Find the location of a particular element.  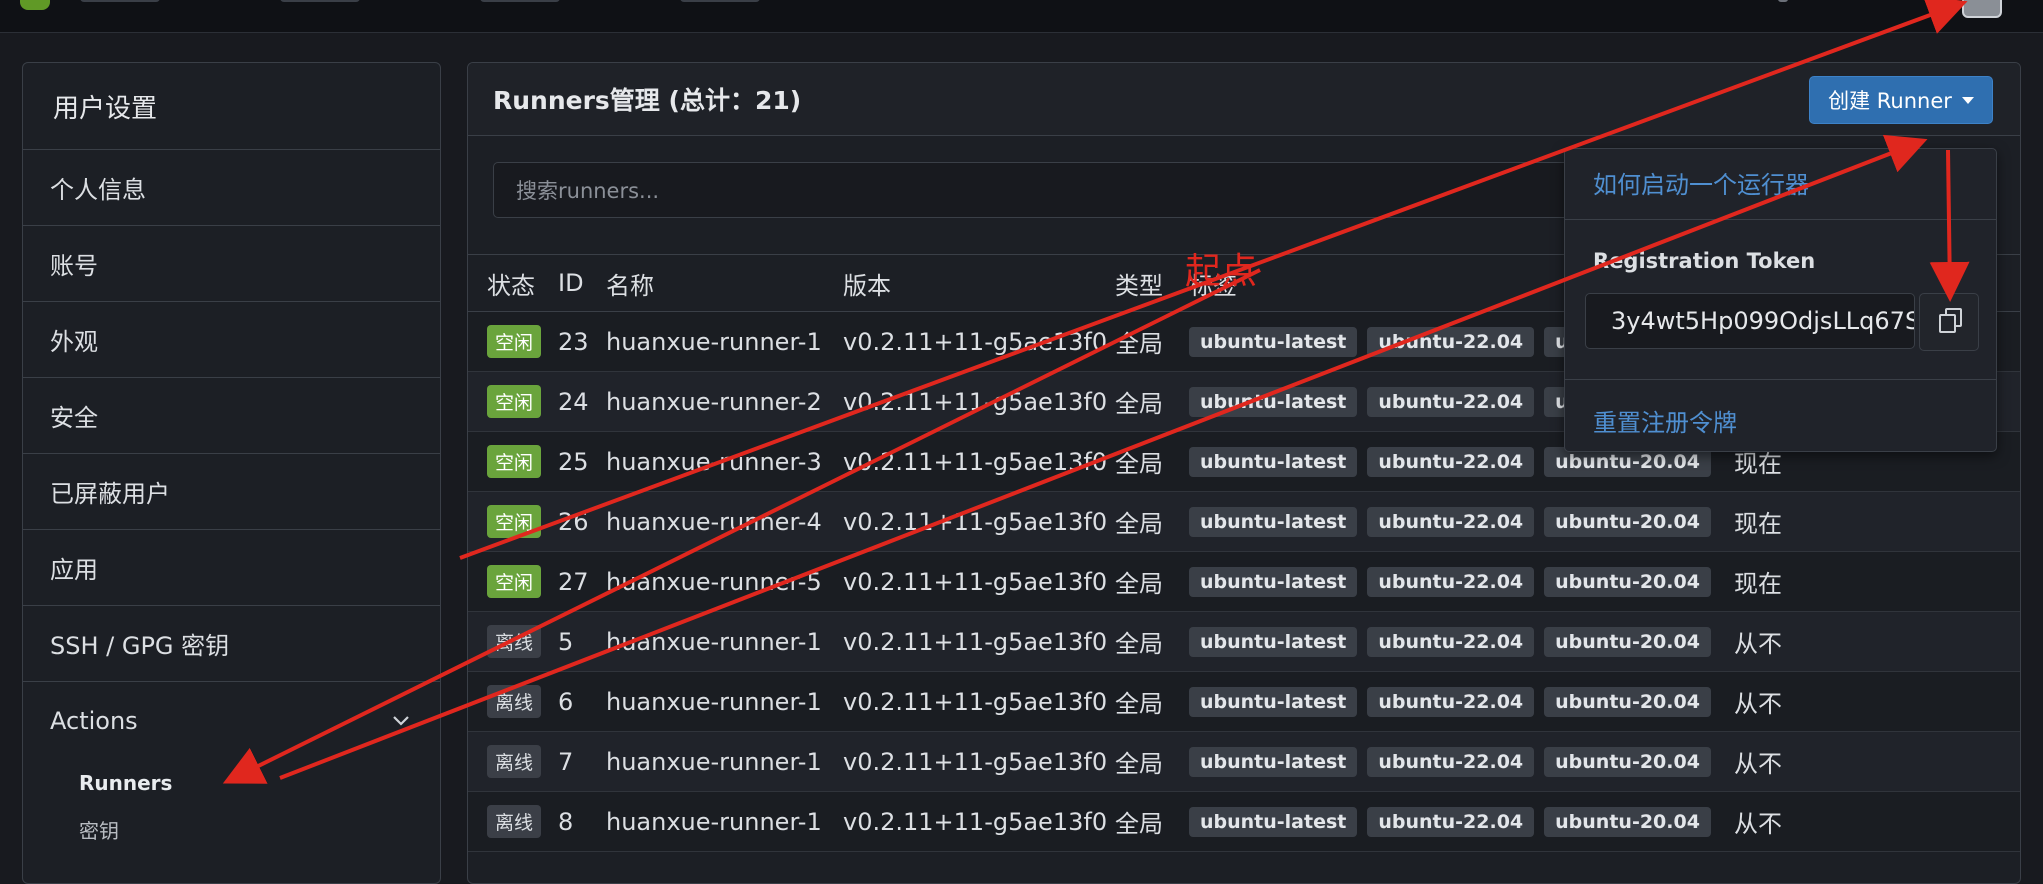

column-header-type: 类型 is located at coordinates (1152, 283).